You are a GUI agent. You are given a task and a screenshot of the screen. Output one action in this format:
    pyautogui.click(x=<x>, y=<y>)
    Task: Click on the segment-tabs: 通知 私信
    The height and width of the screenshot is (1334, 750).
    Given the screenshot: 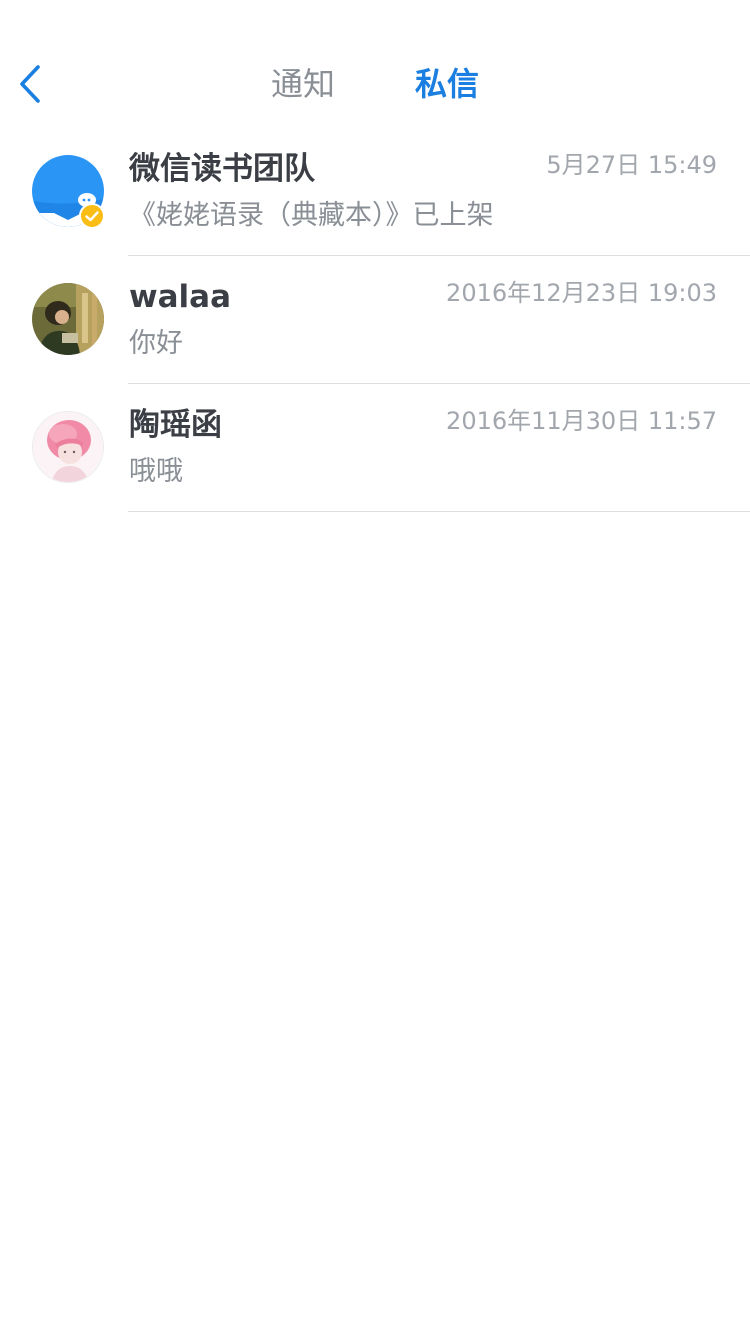 What is the action you would take?
    pyautogui.click(x=375, y=84)
    